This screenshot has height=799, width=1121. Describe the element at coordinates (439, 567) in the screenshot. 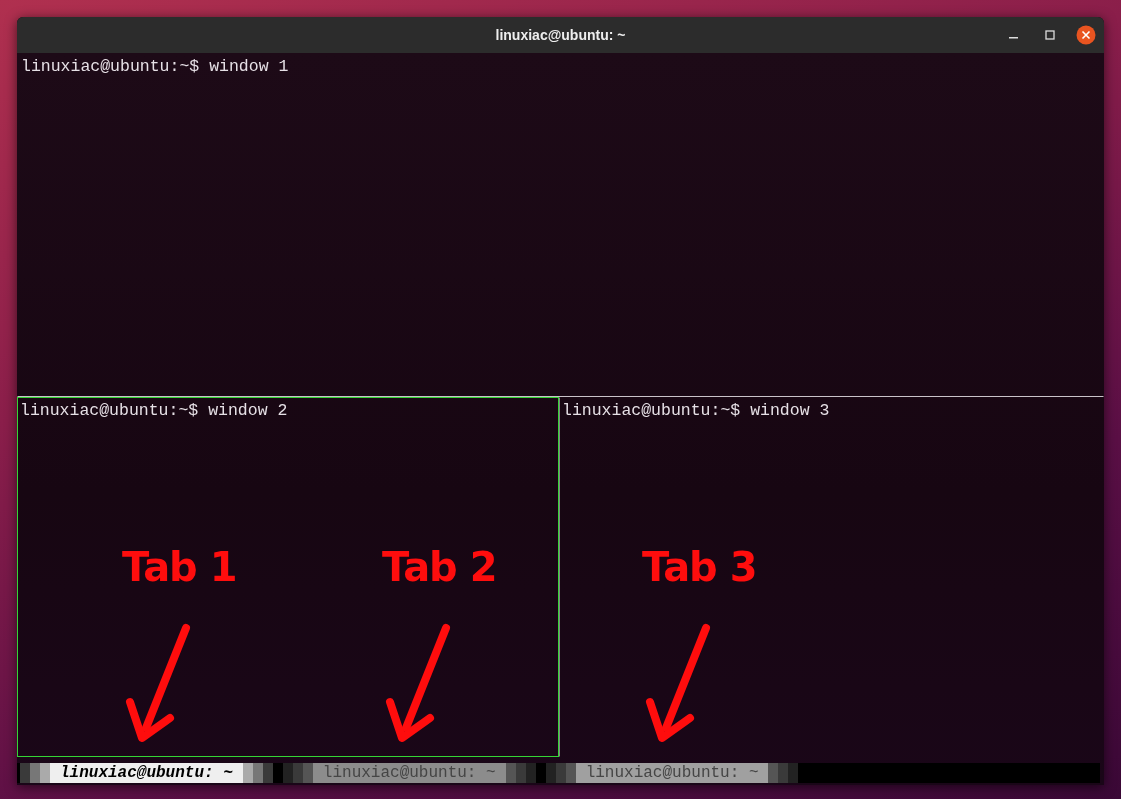

I see `annotation-label: Tab 2` at that location.